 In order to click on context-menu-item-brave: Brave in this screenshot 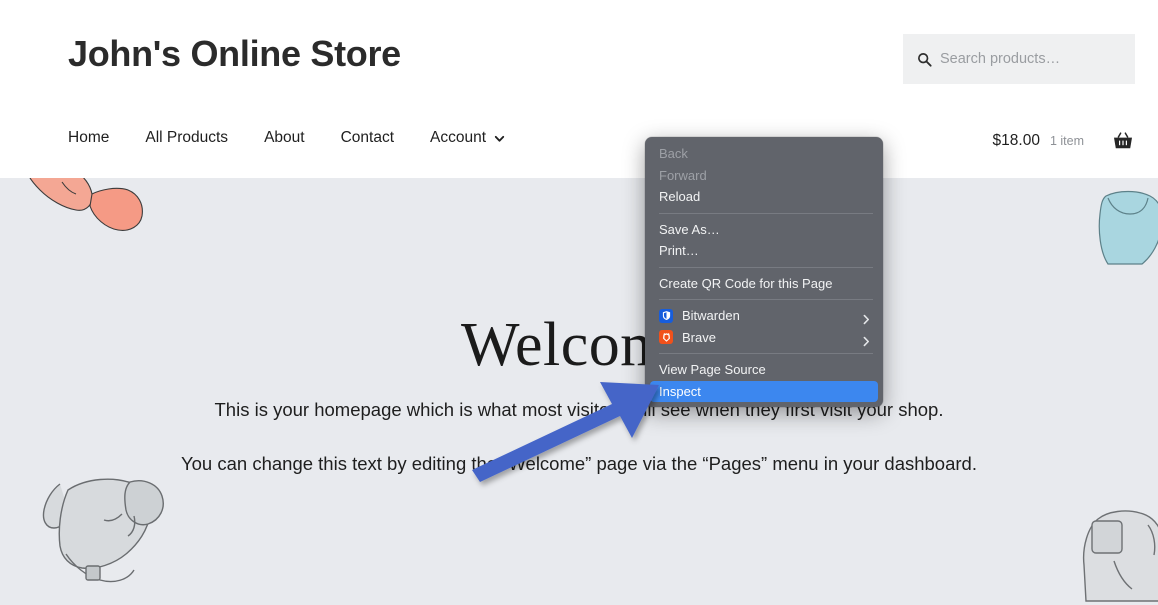, I will do `click(764, 338)`.